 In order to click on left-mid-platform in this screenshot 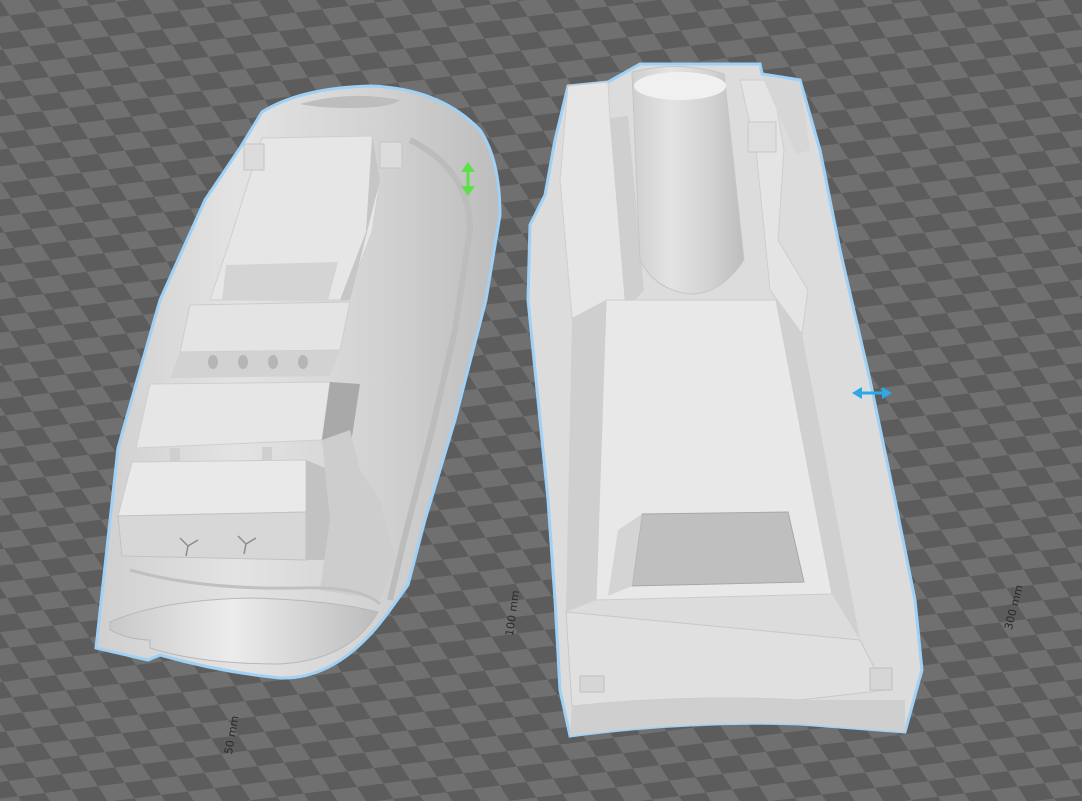, I will do `click(265, 327)`.